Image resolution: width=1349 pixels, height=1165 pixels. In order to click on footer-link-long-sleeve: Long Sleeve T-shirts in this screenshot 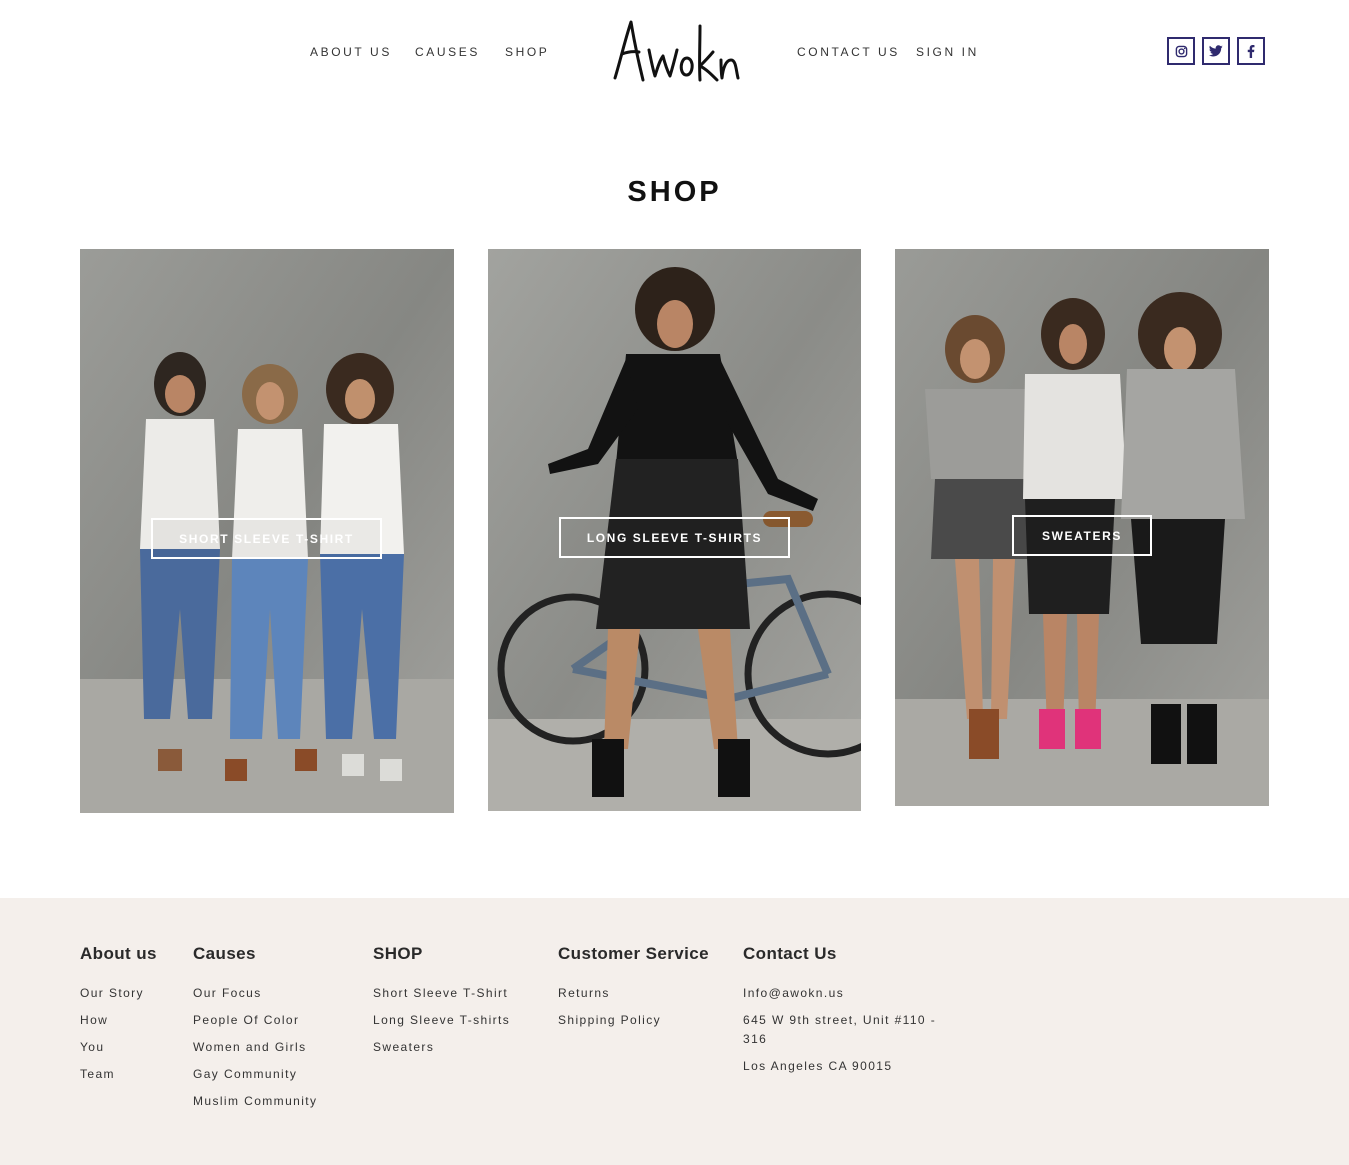, I will do `click(441, 1020)`.